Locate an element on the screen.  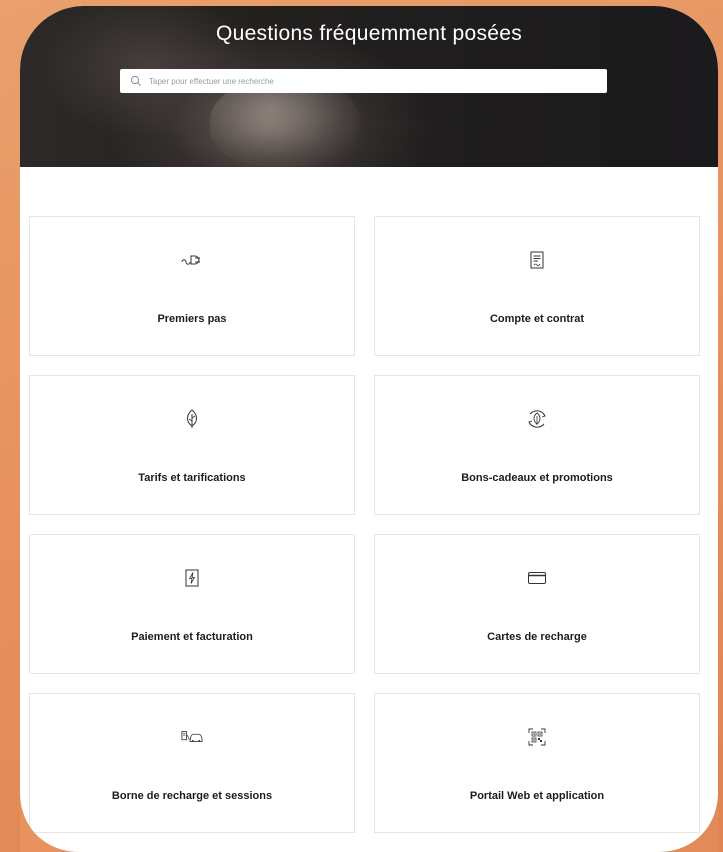
frame-corner-right is located at coordinates (688, 822).